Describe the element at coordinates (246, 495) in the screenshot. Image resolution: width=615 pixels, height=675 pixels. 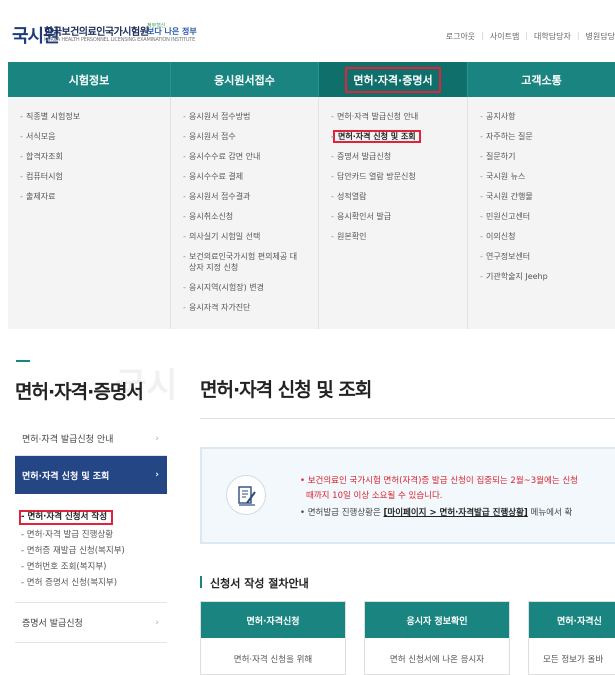
I see `document-pen-icon` at that location.